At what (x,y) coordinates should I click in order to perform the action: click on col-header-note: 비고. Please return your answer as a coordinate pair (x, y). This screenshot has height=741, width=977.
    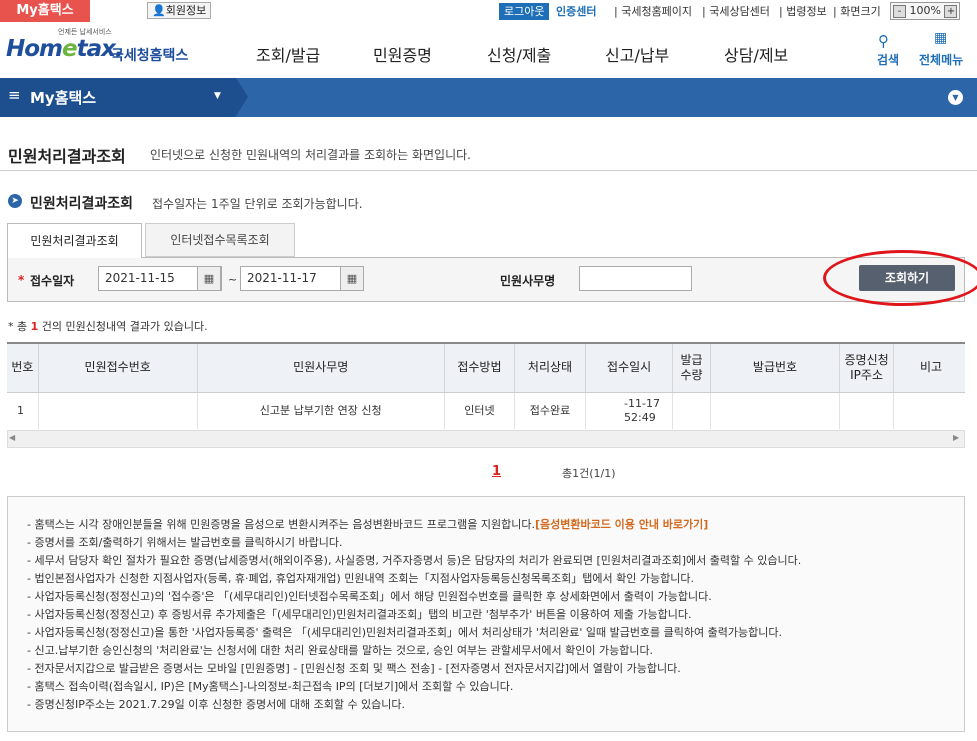
    Looking at the image, I should click on (929, 368).